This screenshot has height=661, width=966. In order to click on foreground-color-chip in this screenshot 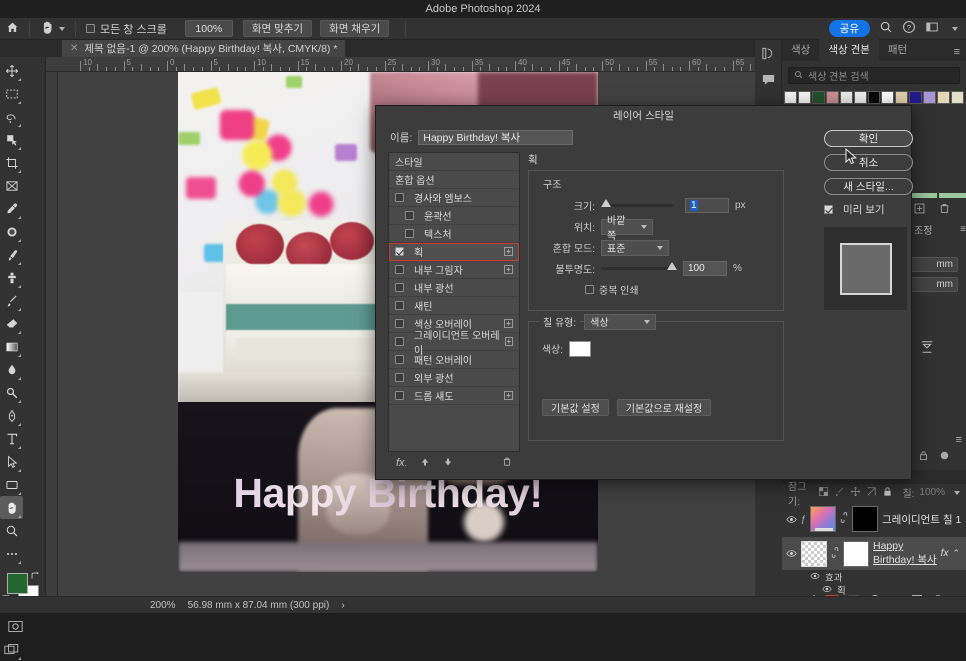, I will do `click(17, 583)`.